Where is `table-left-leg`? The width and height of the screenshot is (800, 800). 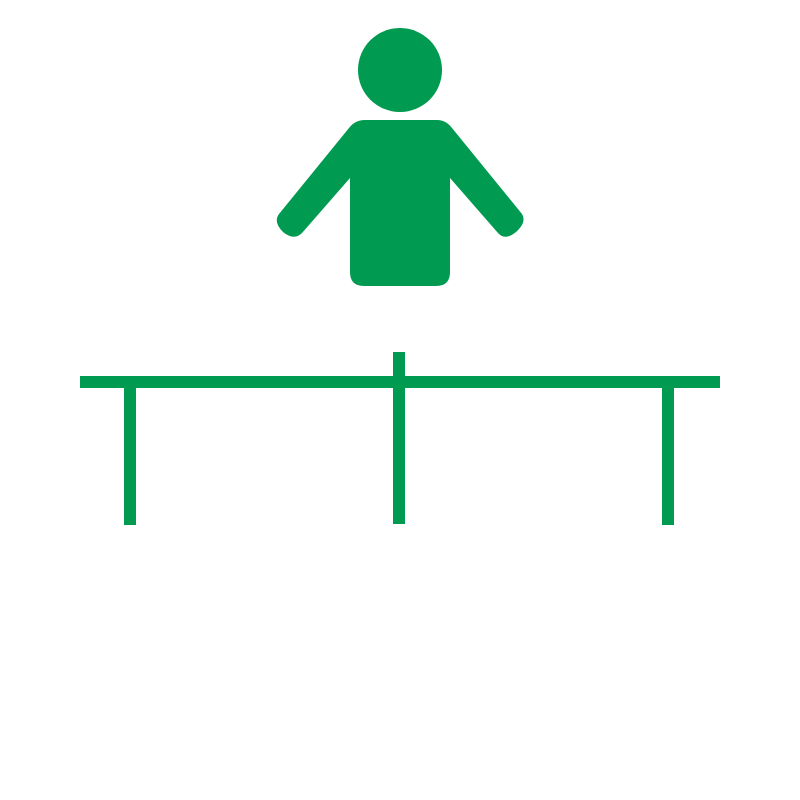 table-left-leg is located at coordinates (130, 455).